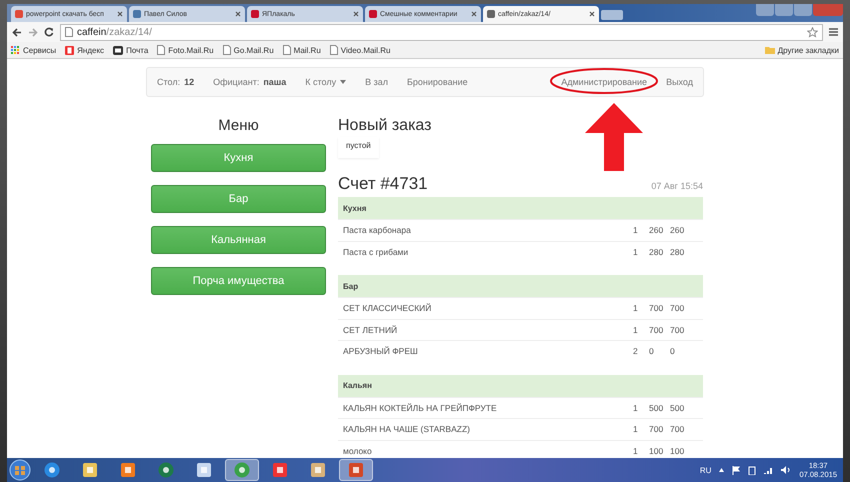 The width and height of the screenshot is (850, 482). What do you see at coordinates (736, 470) in the screenshot?
I see `flag-icon` at bounding box center [736, 470].